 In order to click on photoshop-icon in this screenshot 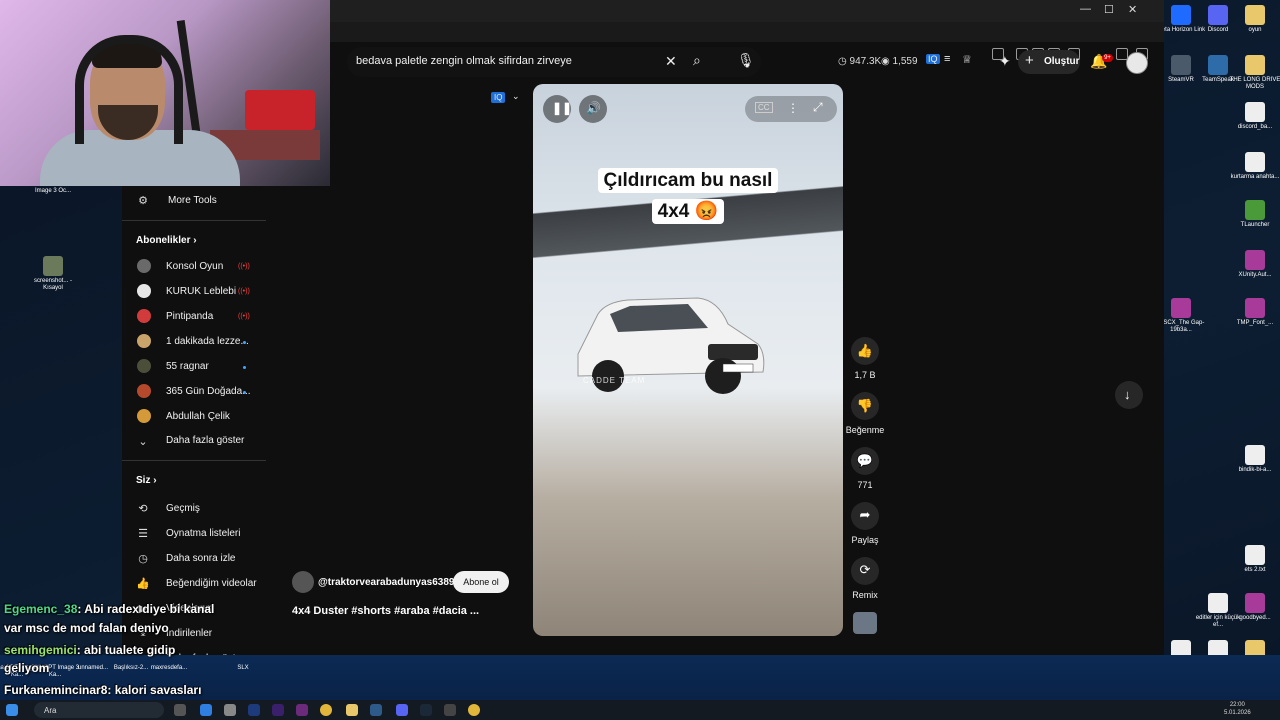, I will do `click(254, 710)`.